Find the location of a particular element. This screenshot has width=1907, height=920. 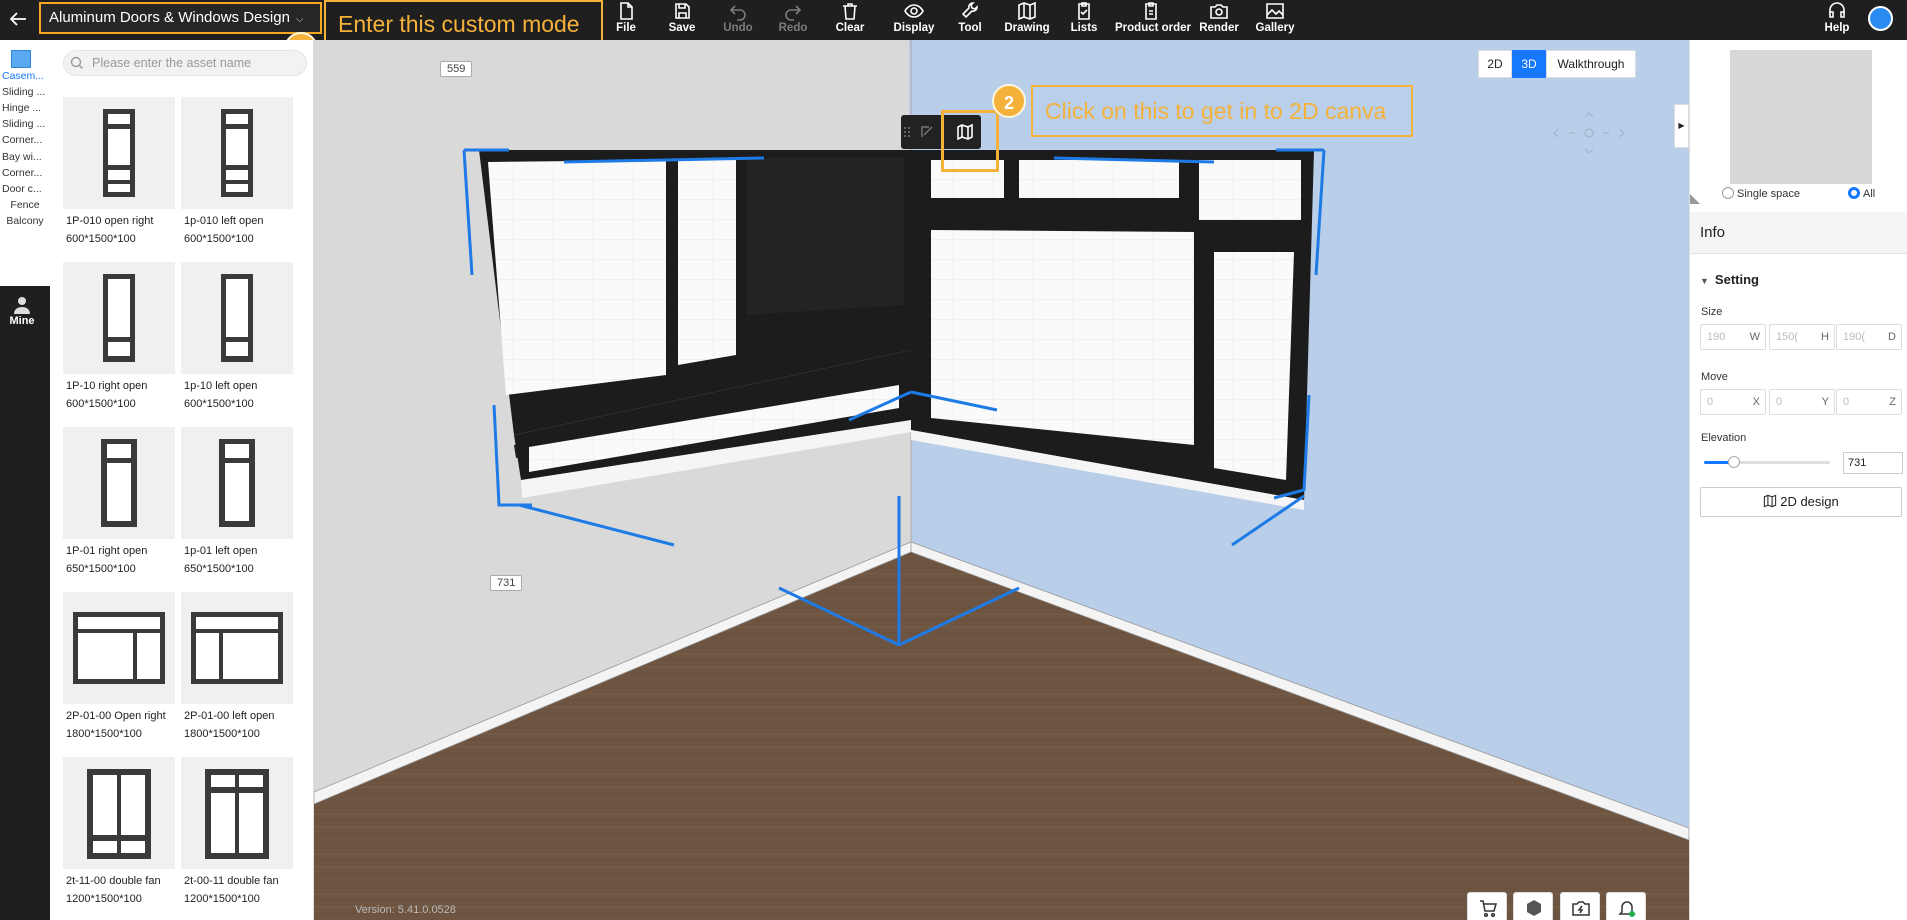

mine-button: Mine is located at coordinates (22, 311).